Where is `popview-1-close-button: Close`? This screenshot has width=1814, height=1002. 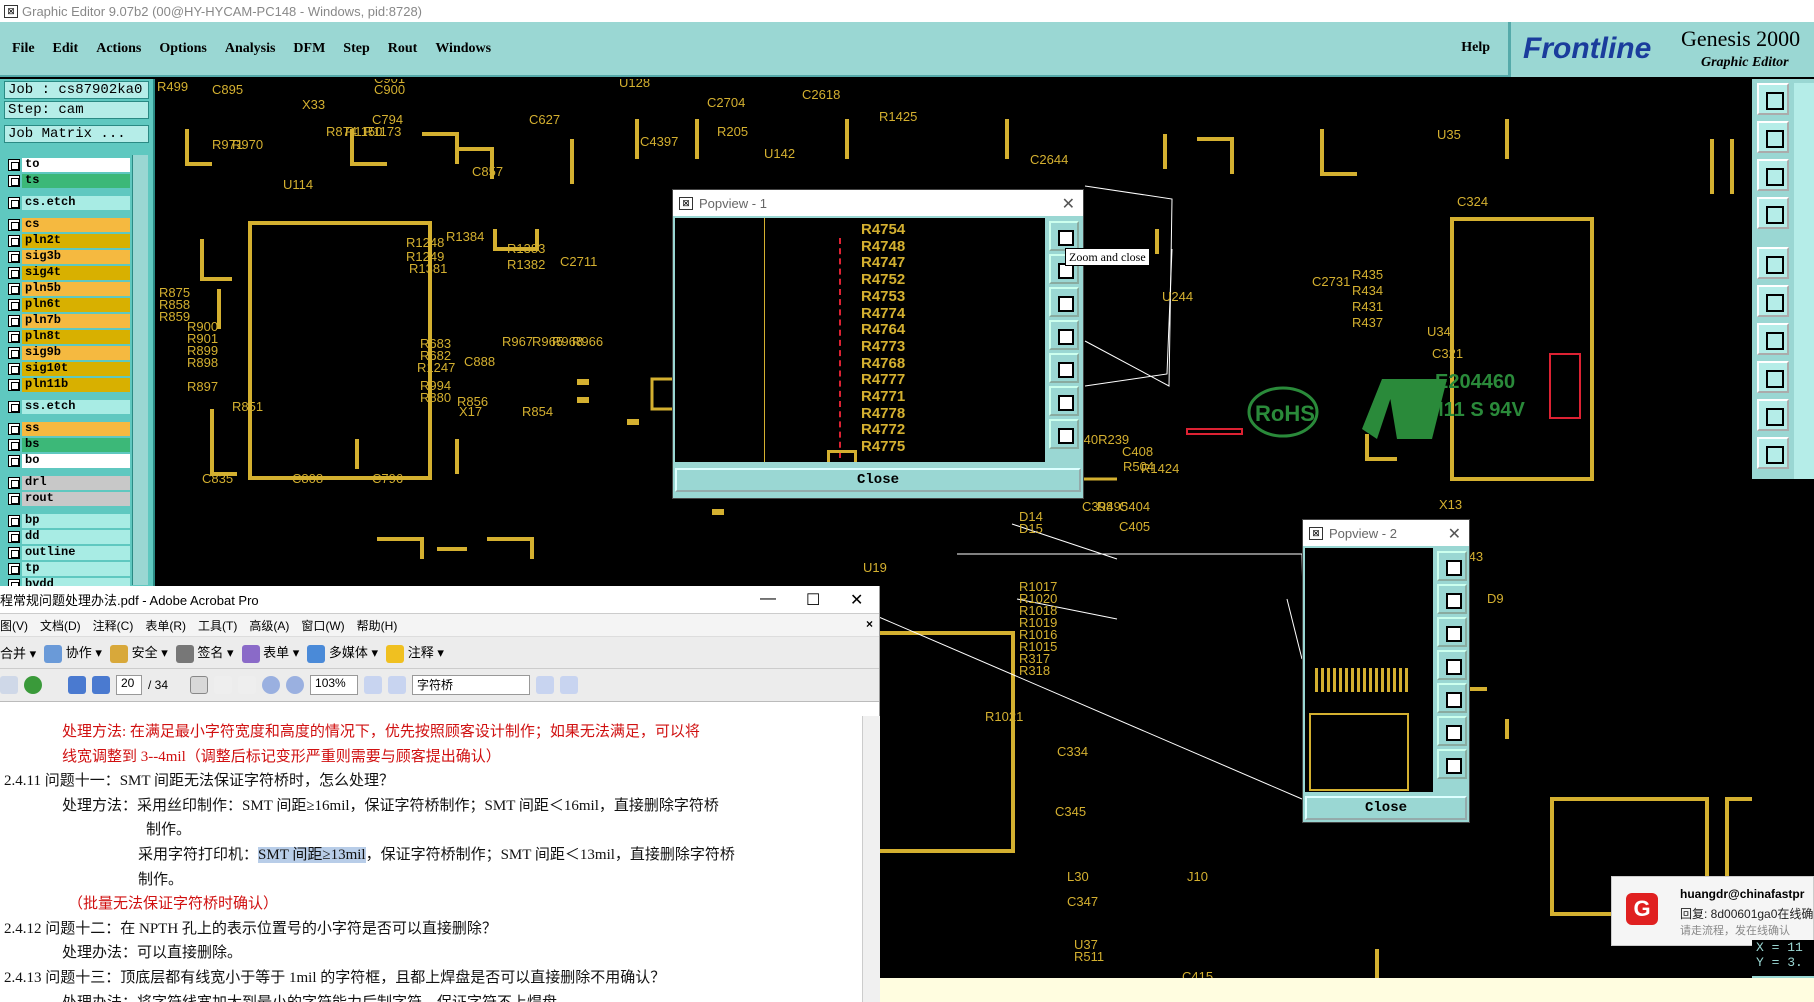
popview-1-close-button: Close is located at coordinates (878, 480).